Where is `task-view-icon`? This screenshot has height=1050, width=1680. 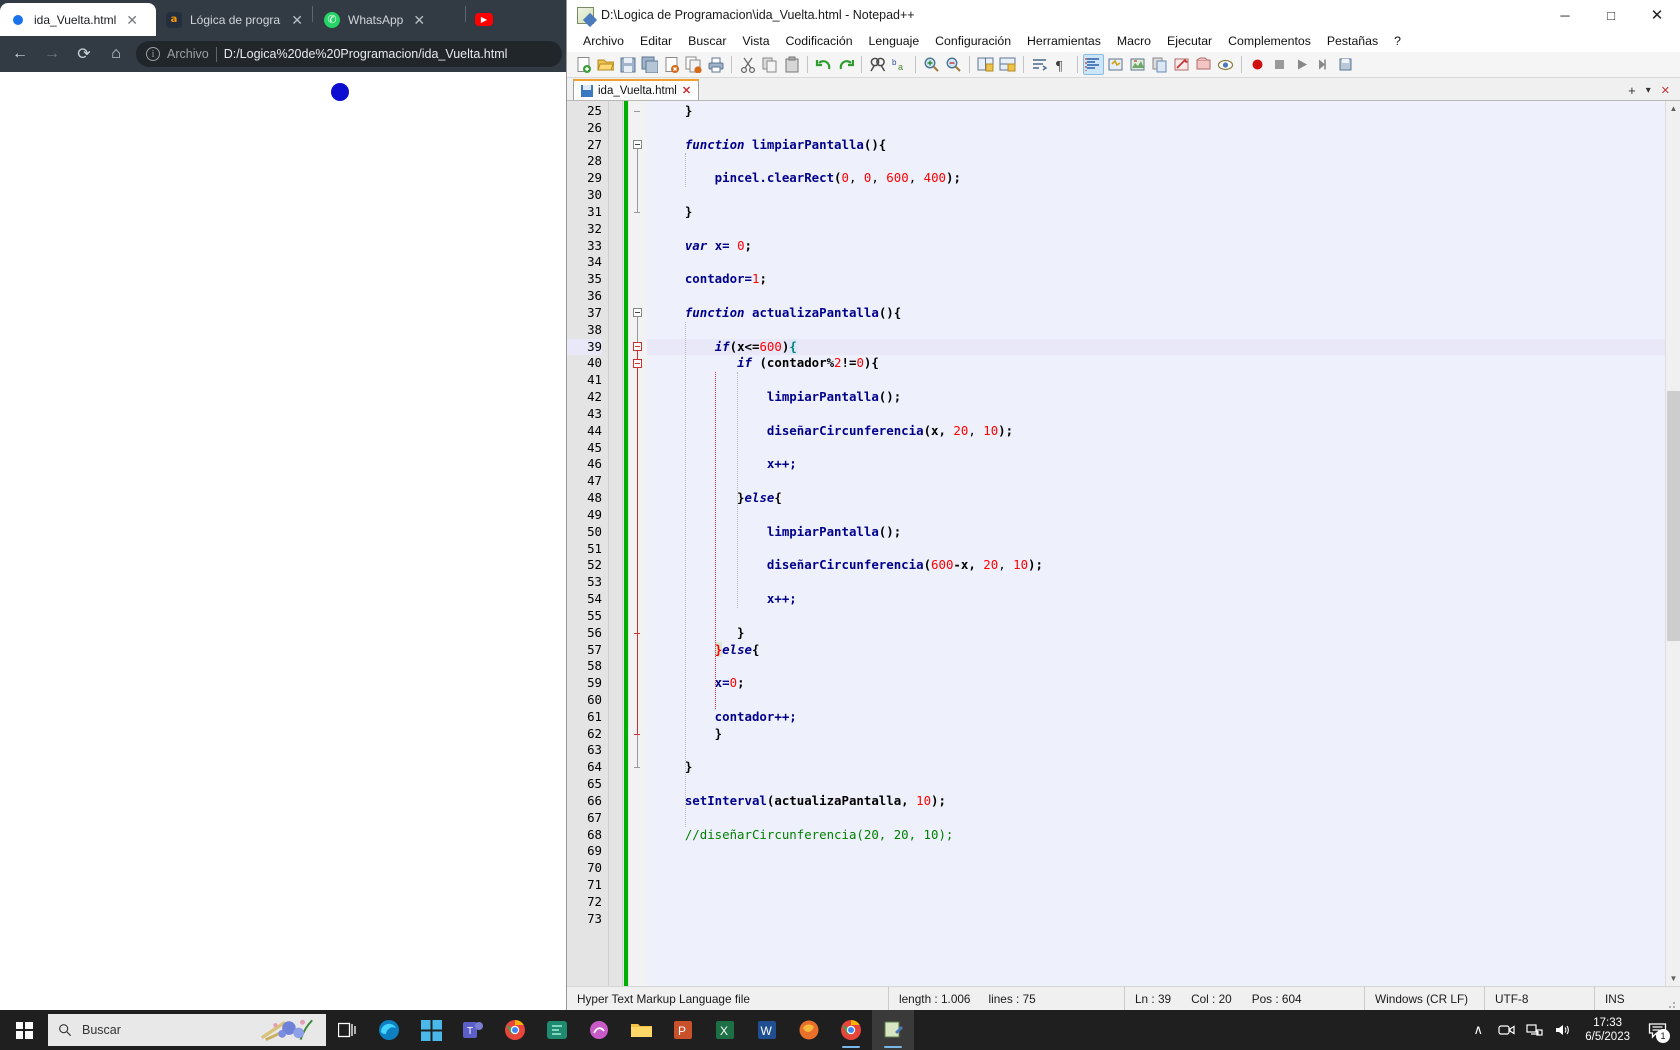
task-view-icon is located at coordinates (347, 1030).